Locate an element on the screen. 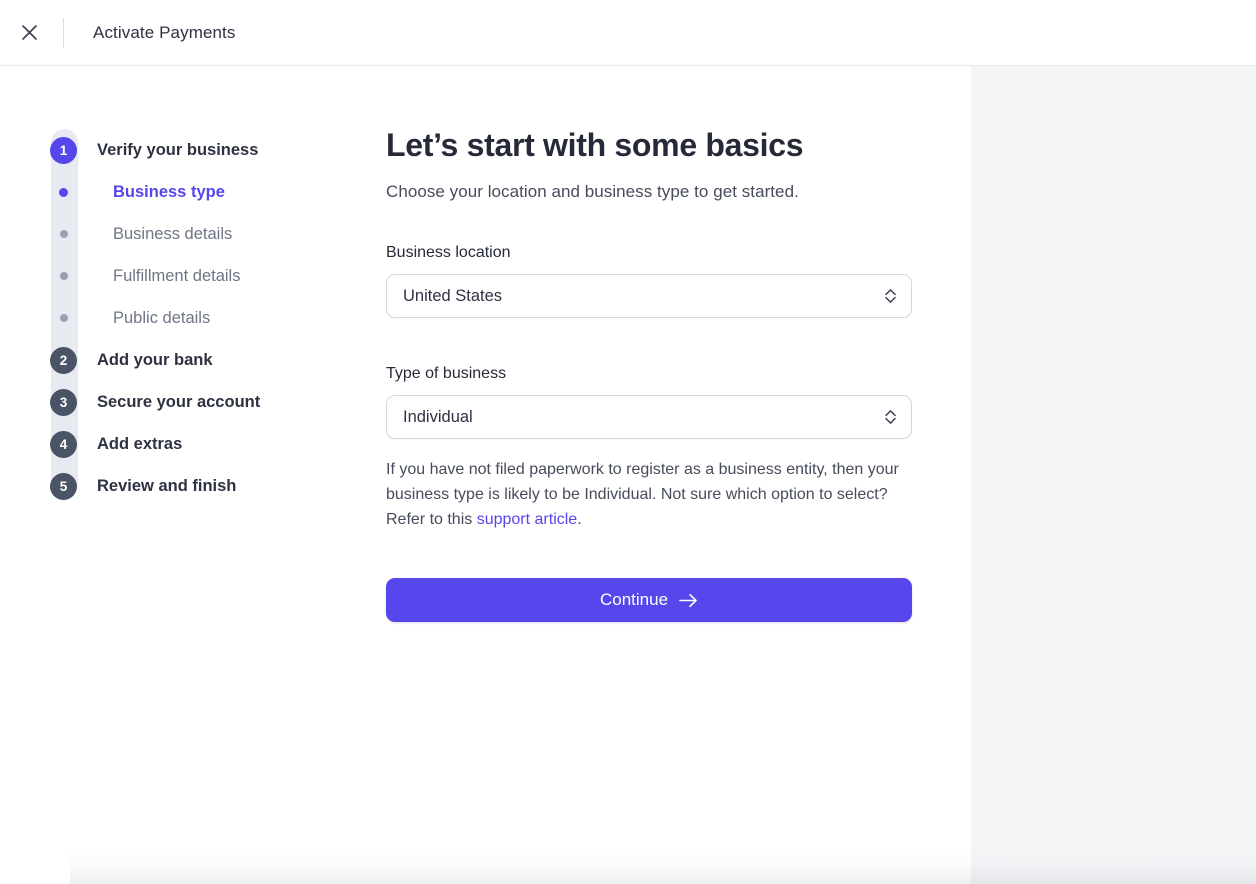 Image resolution: width=1256 pixels, height=884 pixels. sidebar-step-label: Review and finish is located at coordinates (167, 485).